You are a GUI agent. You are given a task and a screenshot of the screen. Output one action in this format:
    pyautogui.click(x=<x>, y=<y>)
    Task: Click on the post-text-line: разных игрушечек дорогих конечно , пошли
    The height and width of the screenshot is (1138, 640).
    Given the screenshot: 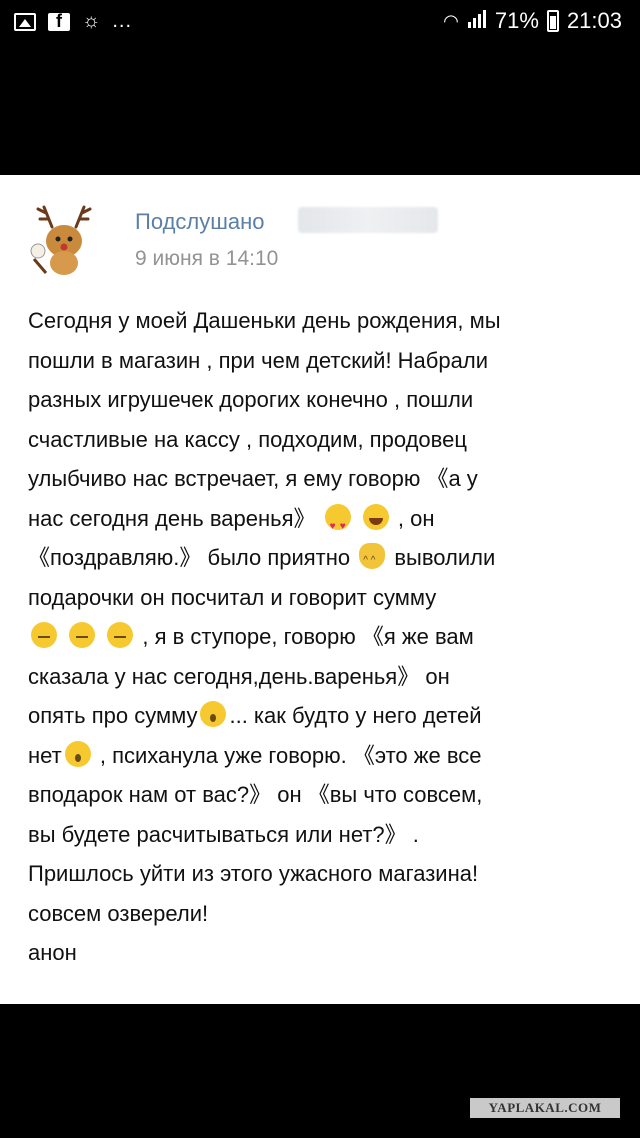 What is the action you would take?
    pyautogui.click(x=323, y=400)
    